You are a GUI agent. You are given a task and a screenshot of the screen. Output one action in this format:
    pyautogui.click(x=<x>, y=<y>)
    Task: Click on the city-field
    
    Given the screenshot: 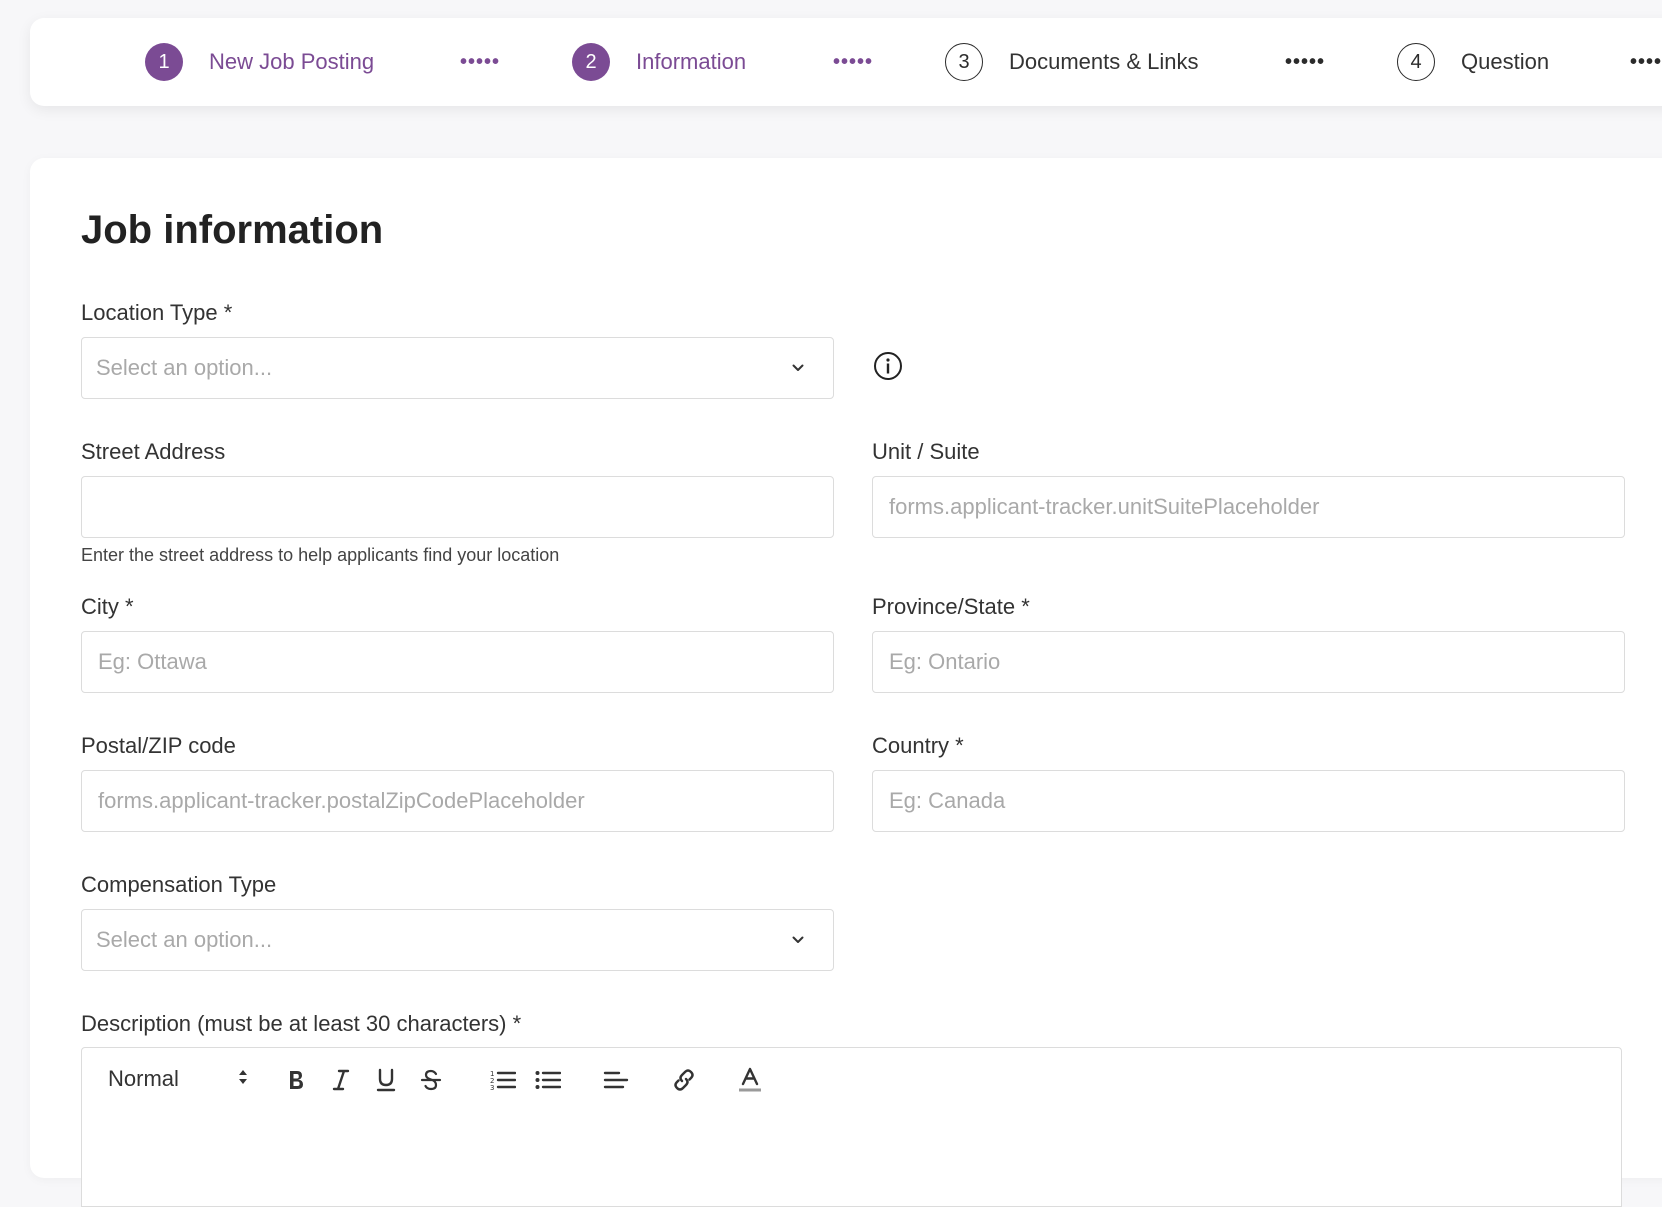 What is the action you would take?
    pyautogui.click(x=457, y=662)
    